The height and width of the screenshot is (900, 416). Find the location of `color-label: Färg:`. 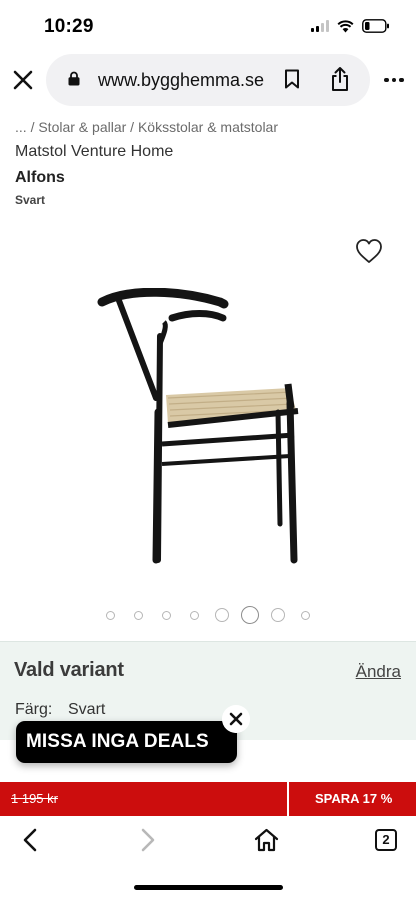

color-label: Färg: is located at coordinates (34, 709).